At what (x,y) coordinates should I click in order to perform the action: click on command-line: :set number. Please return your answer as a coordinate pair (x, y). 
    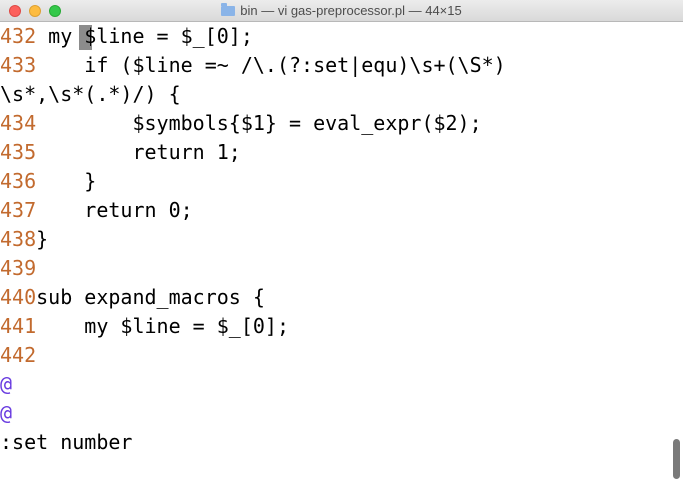
    Looking at the image, I should click on (66, 442).